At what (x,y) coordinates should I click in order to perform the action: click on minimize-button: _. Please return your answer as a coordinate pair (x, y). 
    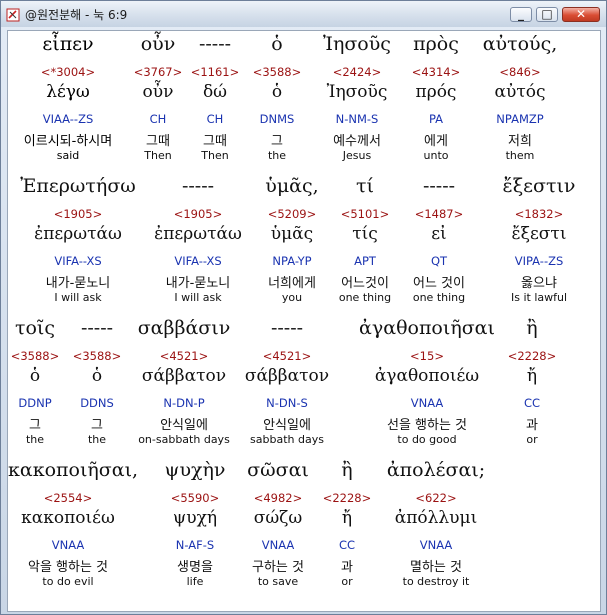
    Looking at the image, I should click on (521, 14).